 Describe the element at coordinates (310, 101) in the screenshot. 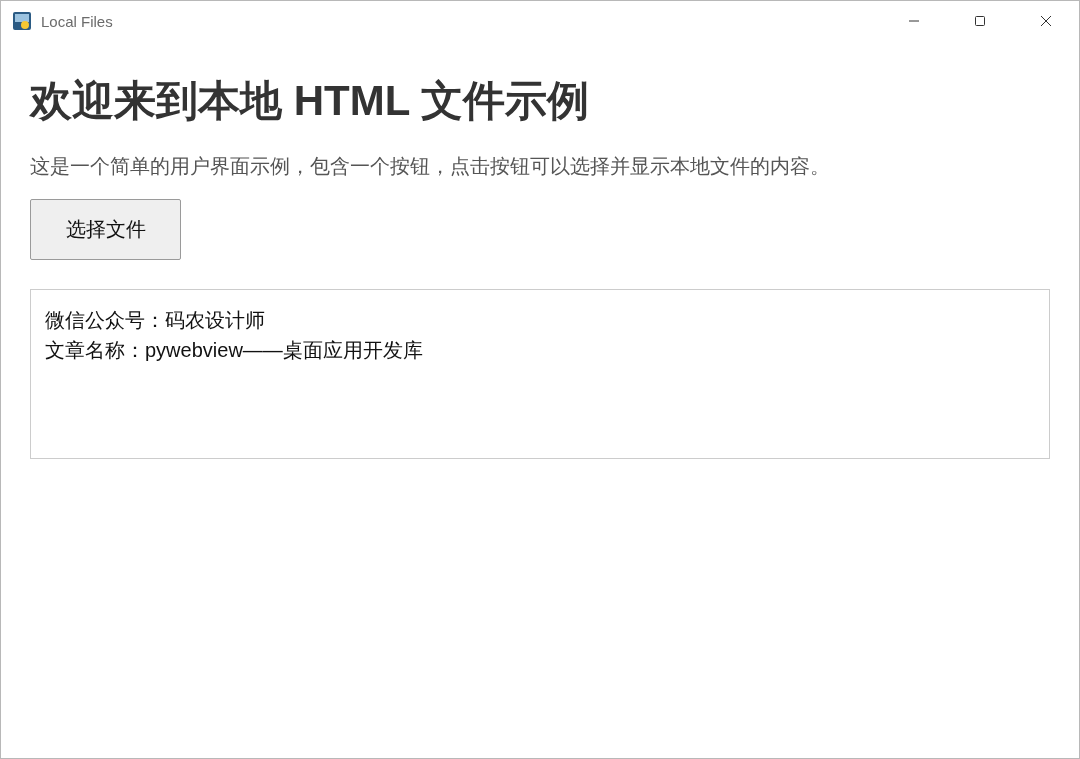

I see `page-heading: 欢迎来到本地 HTML 文件示例` at that location.